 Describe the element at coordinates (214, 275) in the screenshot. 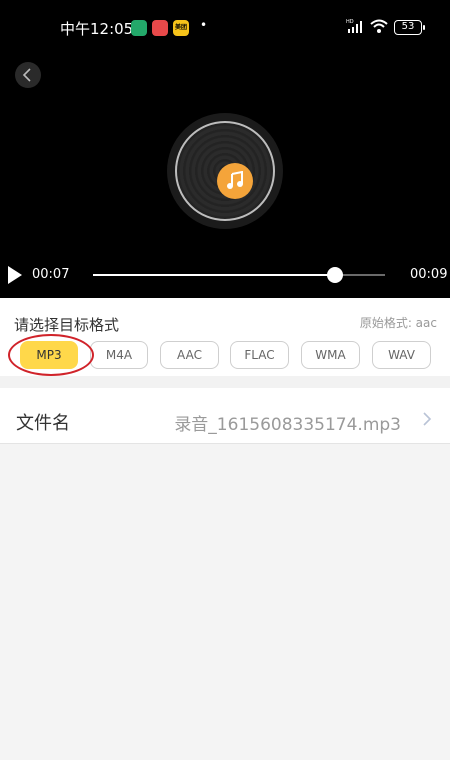

I see `progress-fill` at that location.